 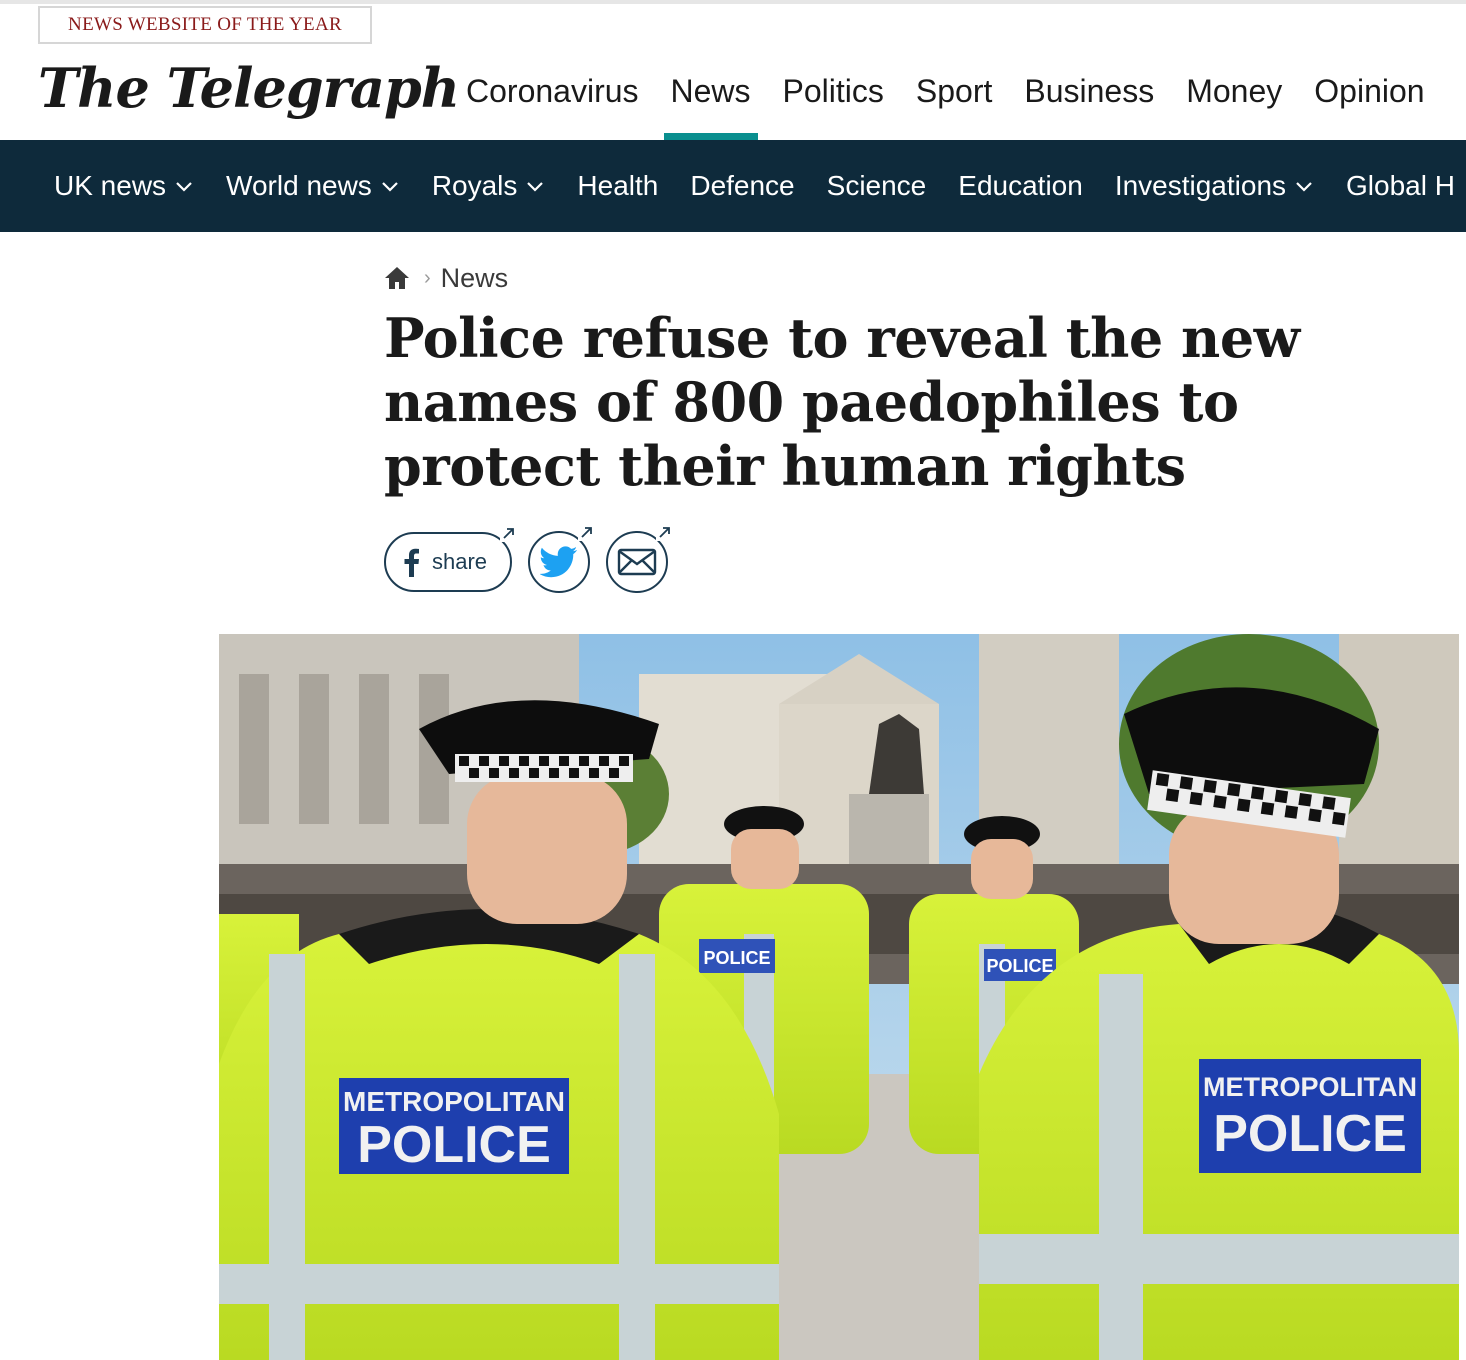 I want to click on home-icon, so click(x=397, y=278).